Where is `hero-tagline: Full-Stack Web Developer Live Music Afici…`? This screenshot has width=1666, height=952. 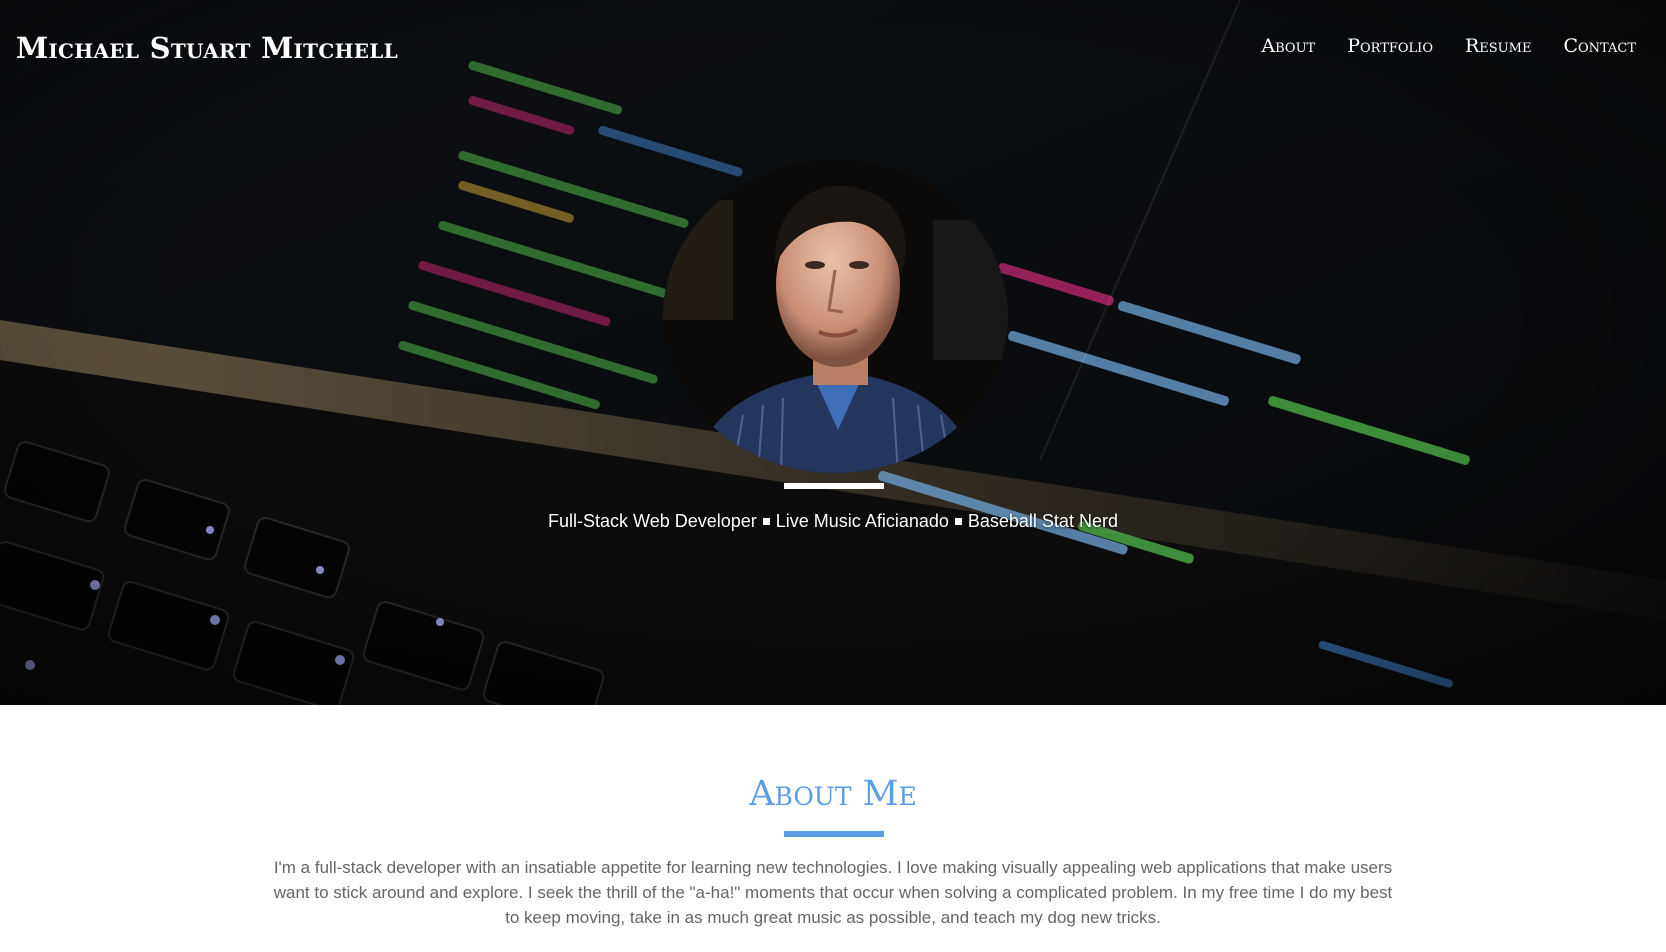
hero-tagline: Full-Stack Web Developer Live Music Afici… is located at coordinates (833, 521).